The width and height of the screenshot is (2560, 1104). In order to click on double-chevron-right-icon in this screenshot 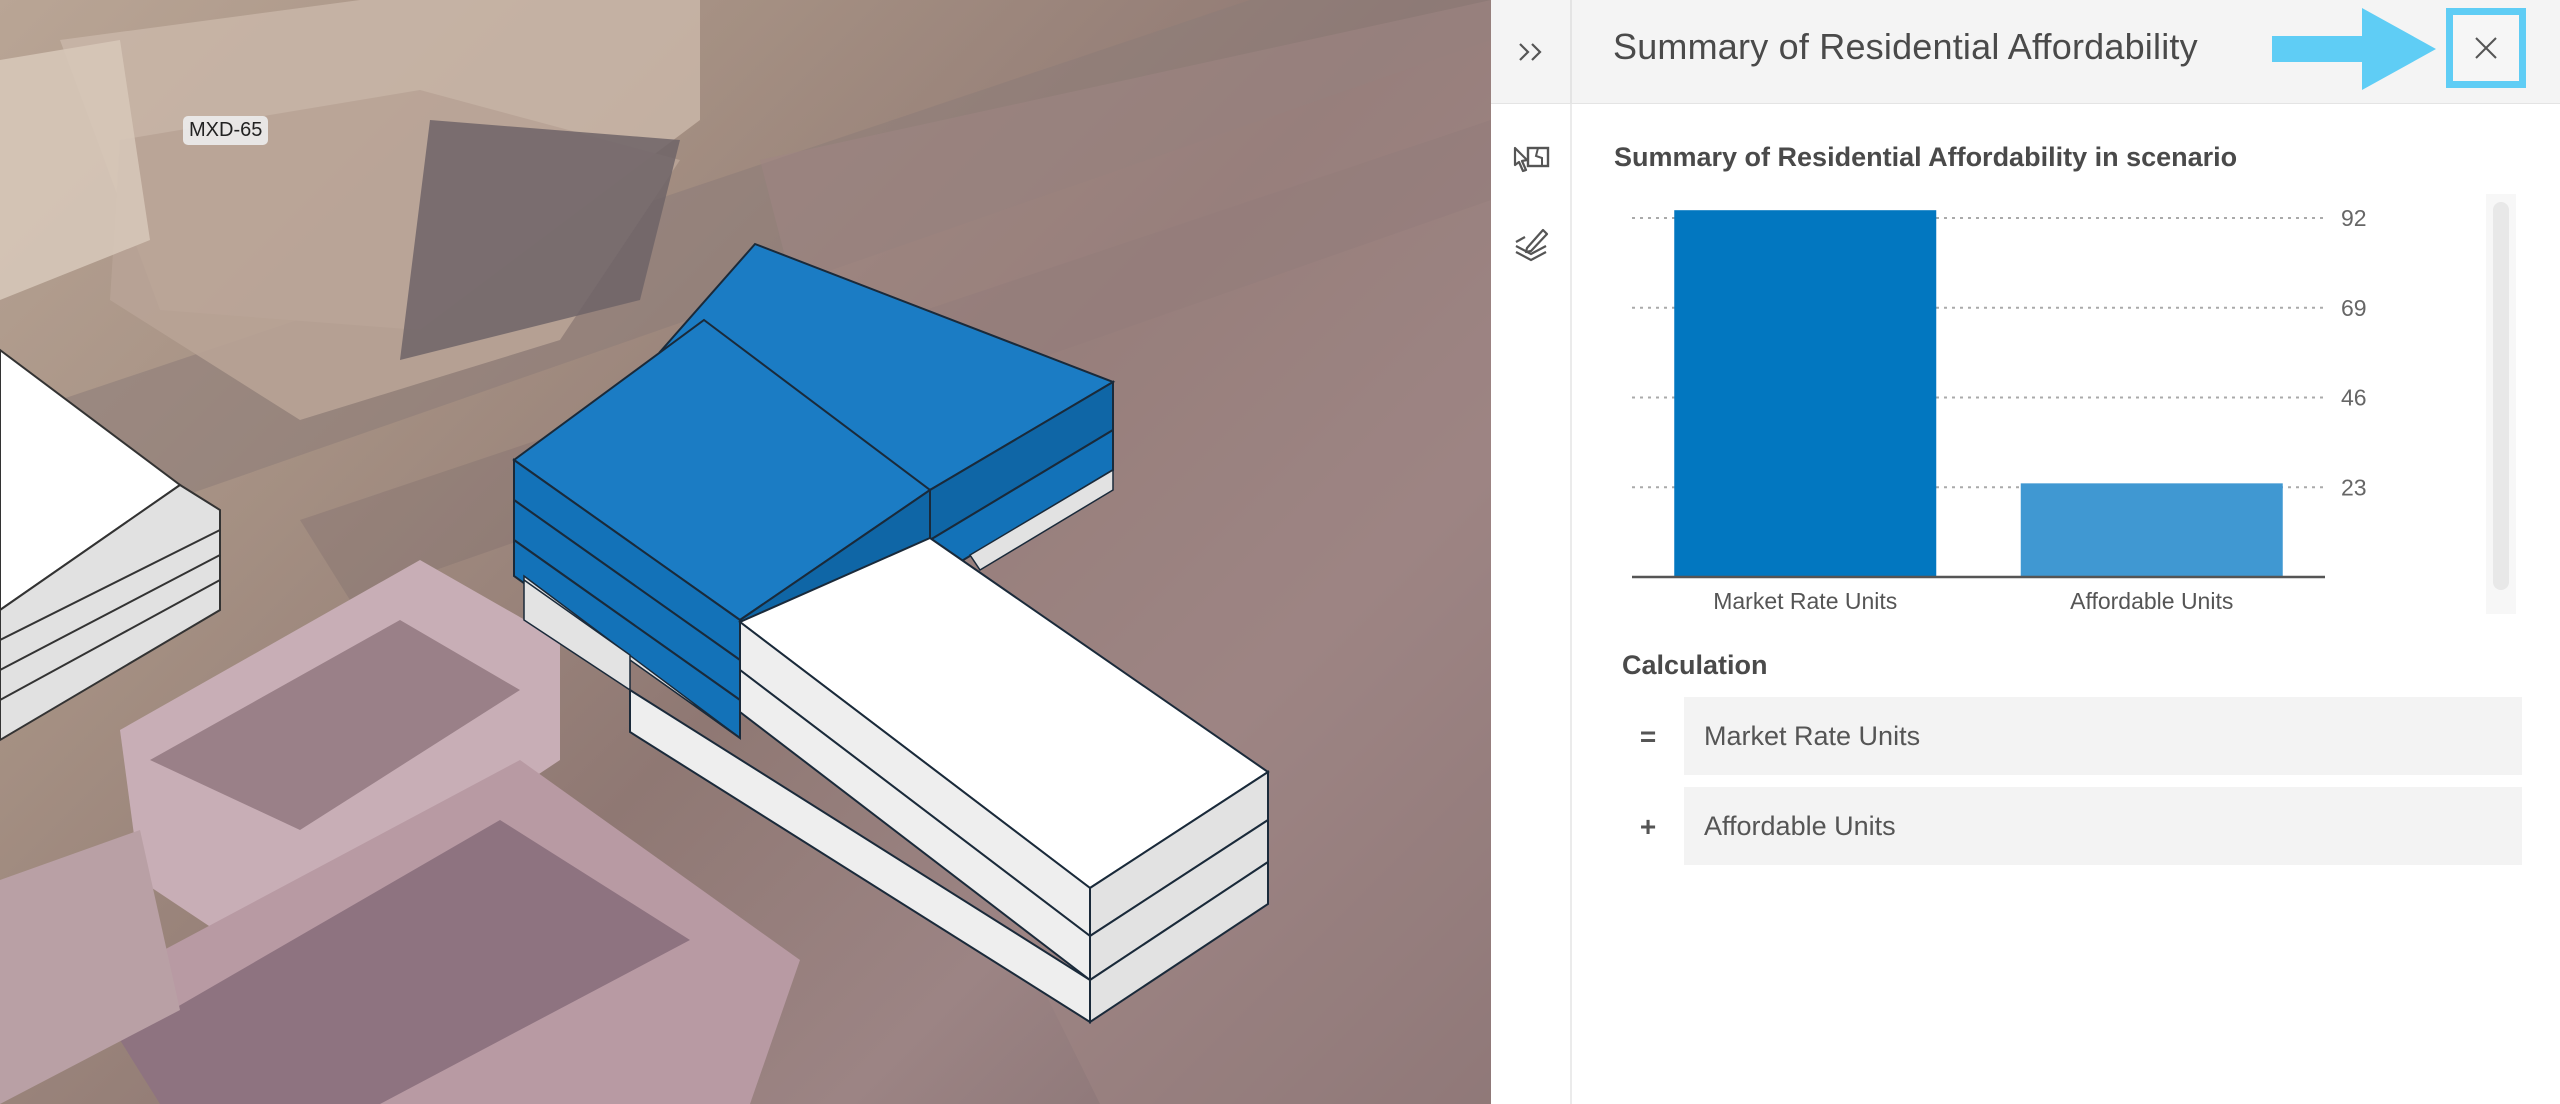, I will do `click(1530, 52)`.